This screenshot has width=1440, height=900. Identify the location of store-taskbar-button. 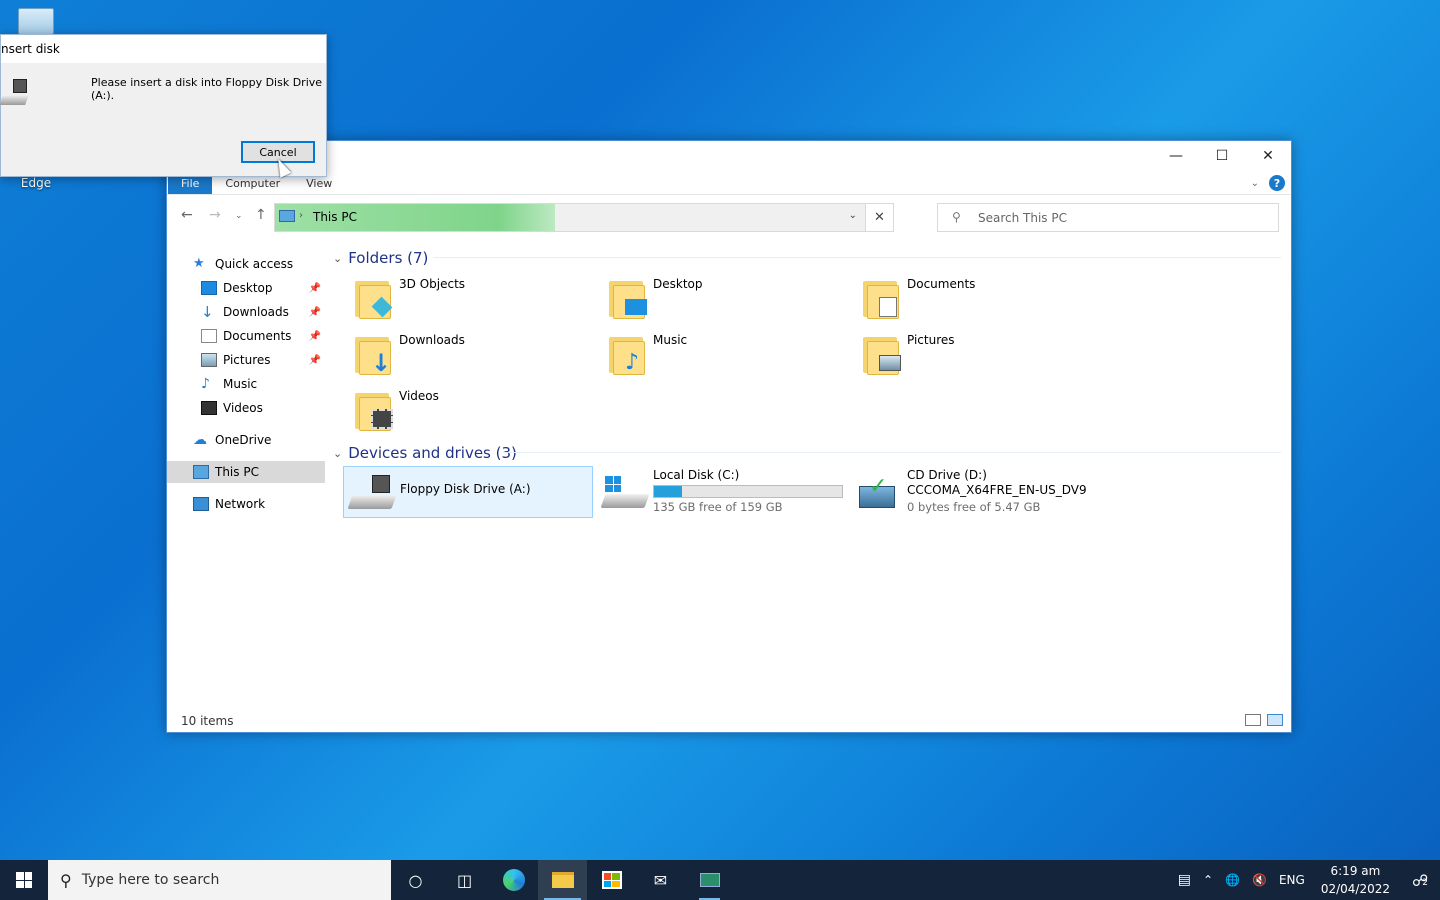
(611, 880).